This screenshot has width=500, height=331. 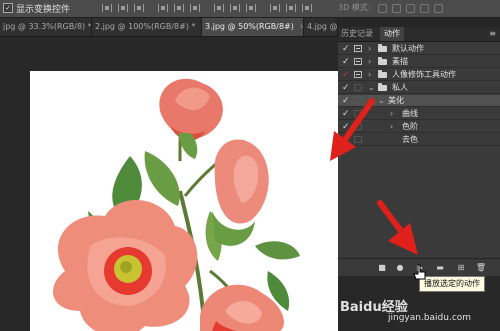 What do you see at coordinates (419, 272) in the screenshot?
I see `hand-cursor-icon` at bounding box center [419, 272].